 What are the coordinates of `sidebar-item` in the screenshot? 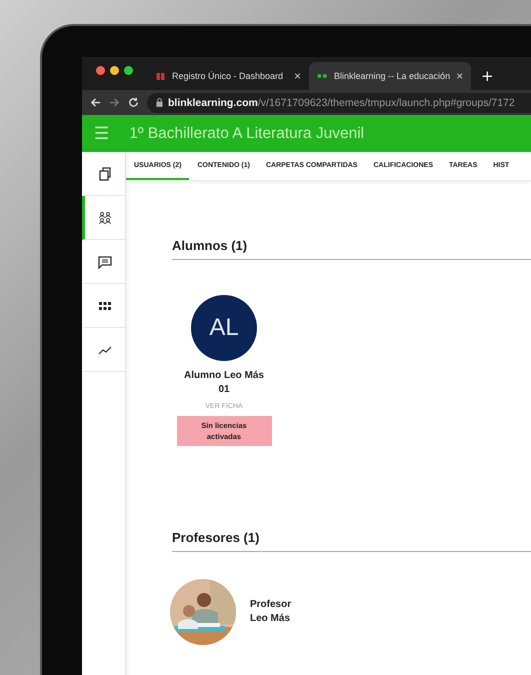 It's located at (103, 218).